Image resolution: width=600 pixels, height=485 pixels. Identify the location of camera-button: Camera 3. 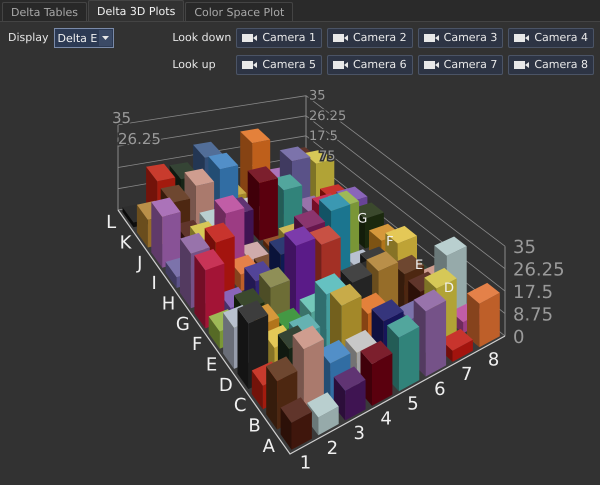
(461, 38).